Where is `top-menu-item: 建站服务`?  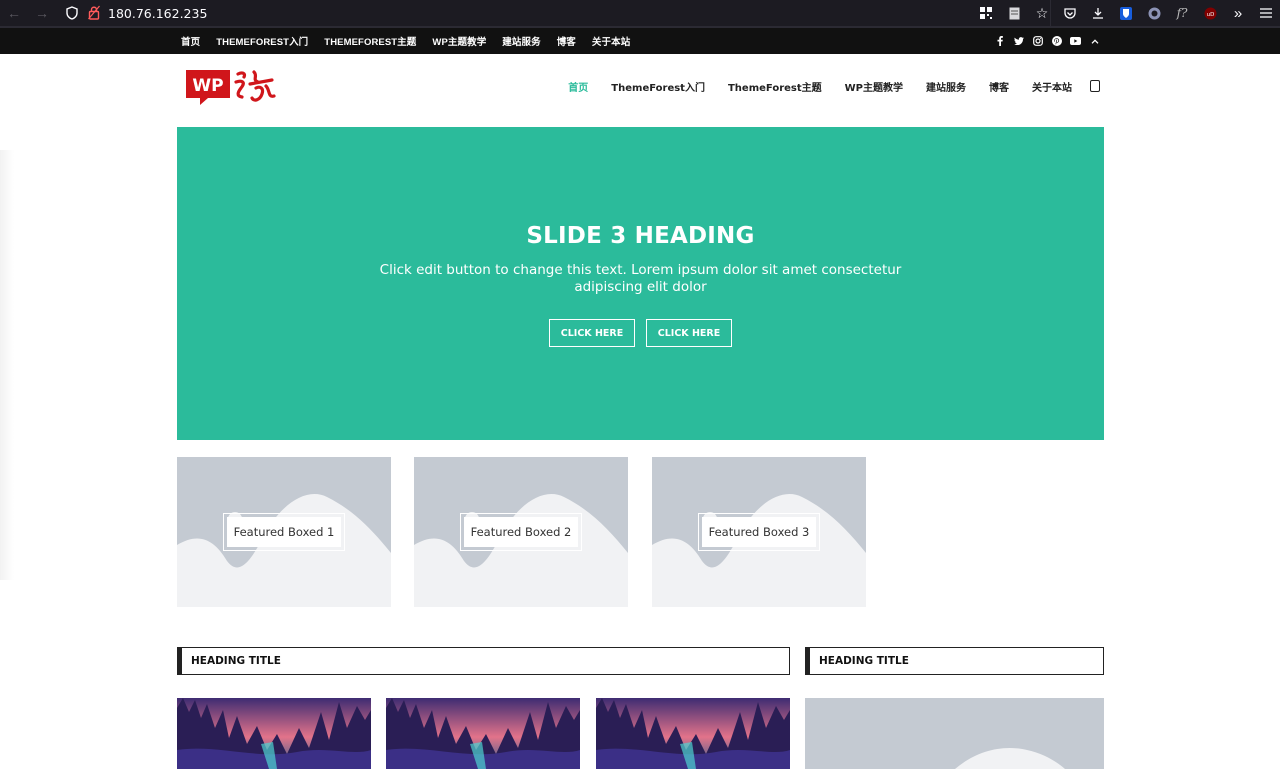
top-menu-item: 建站服务 is located at coordinates (521, 41).